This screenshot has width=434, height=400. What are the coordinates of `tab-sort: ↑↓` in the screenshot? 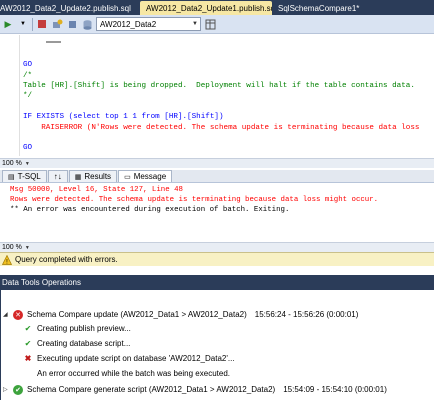 It's located at (57, 176).